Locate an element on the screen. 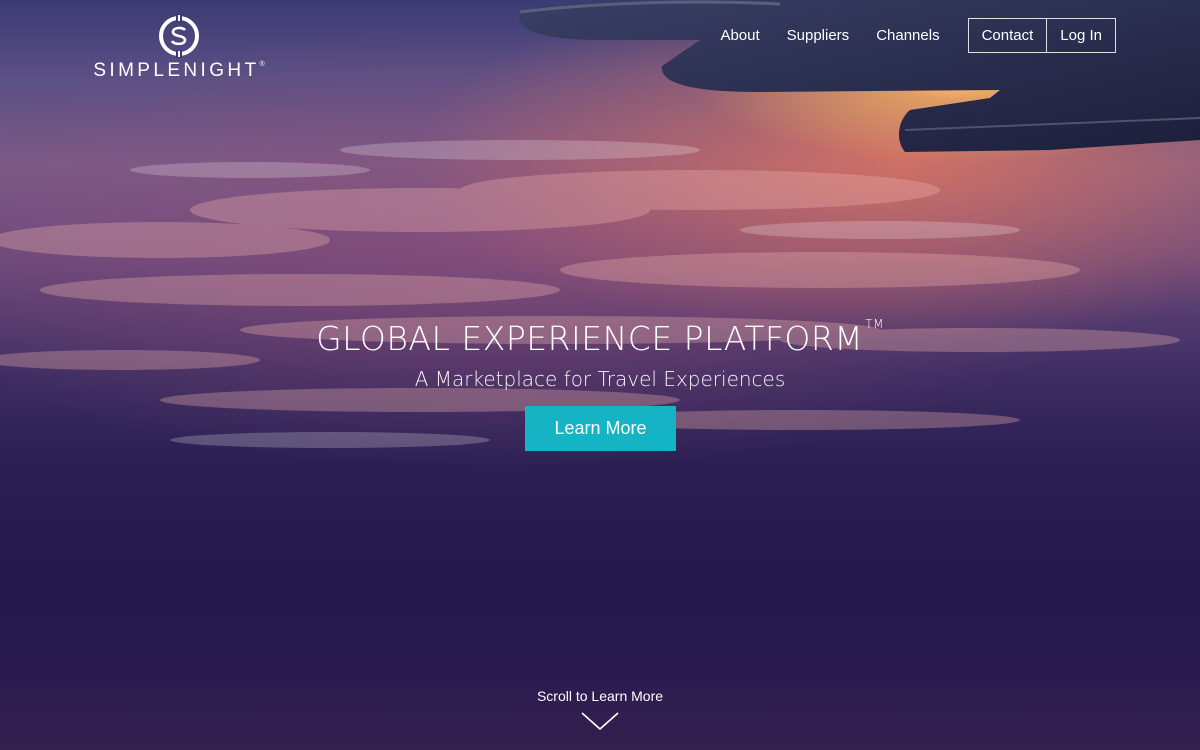 This screenshot has height=750, width=1200. brand-name-text: SIMPLENIGHT is located at coordinates (176, 70).